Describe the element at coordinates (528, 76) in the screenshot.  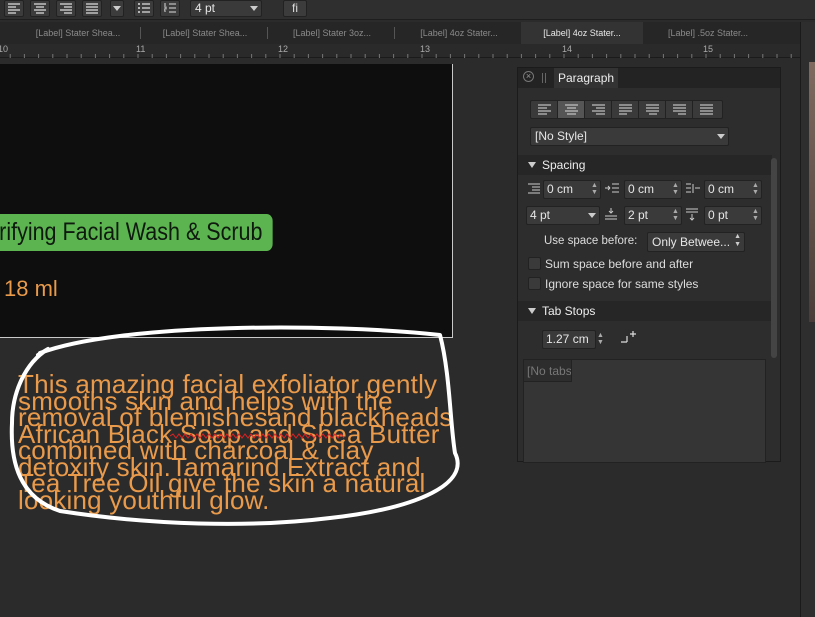
I see `close-icon: ×` at that location.